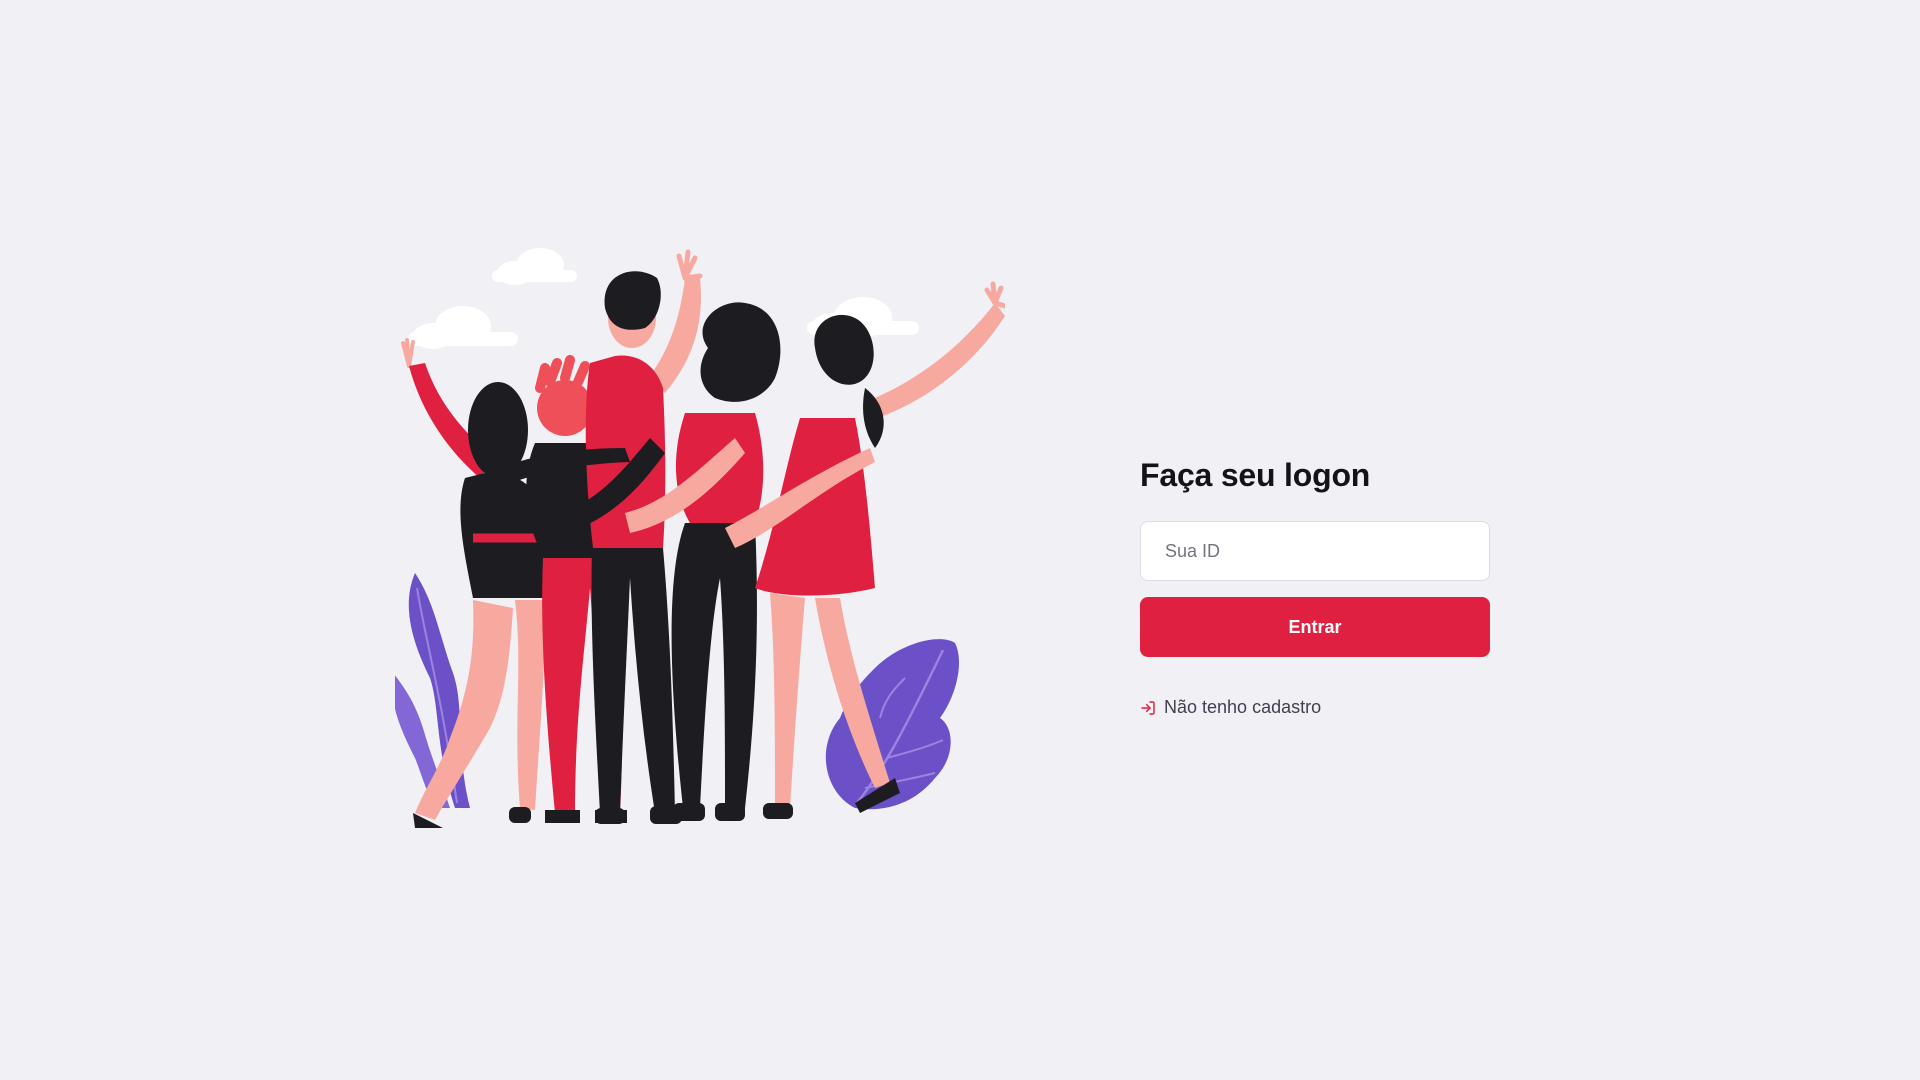 The height and width of the screenshot is (1080, 1920). I want to click on enter-button: Entrar, so click(1315, 627).